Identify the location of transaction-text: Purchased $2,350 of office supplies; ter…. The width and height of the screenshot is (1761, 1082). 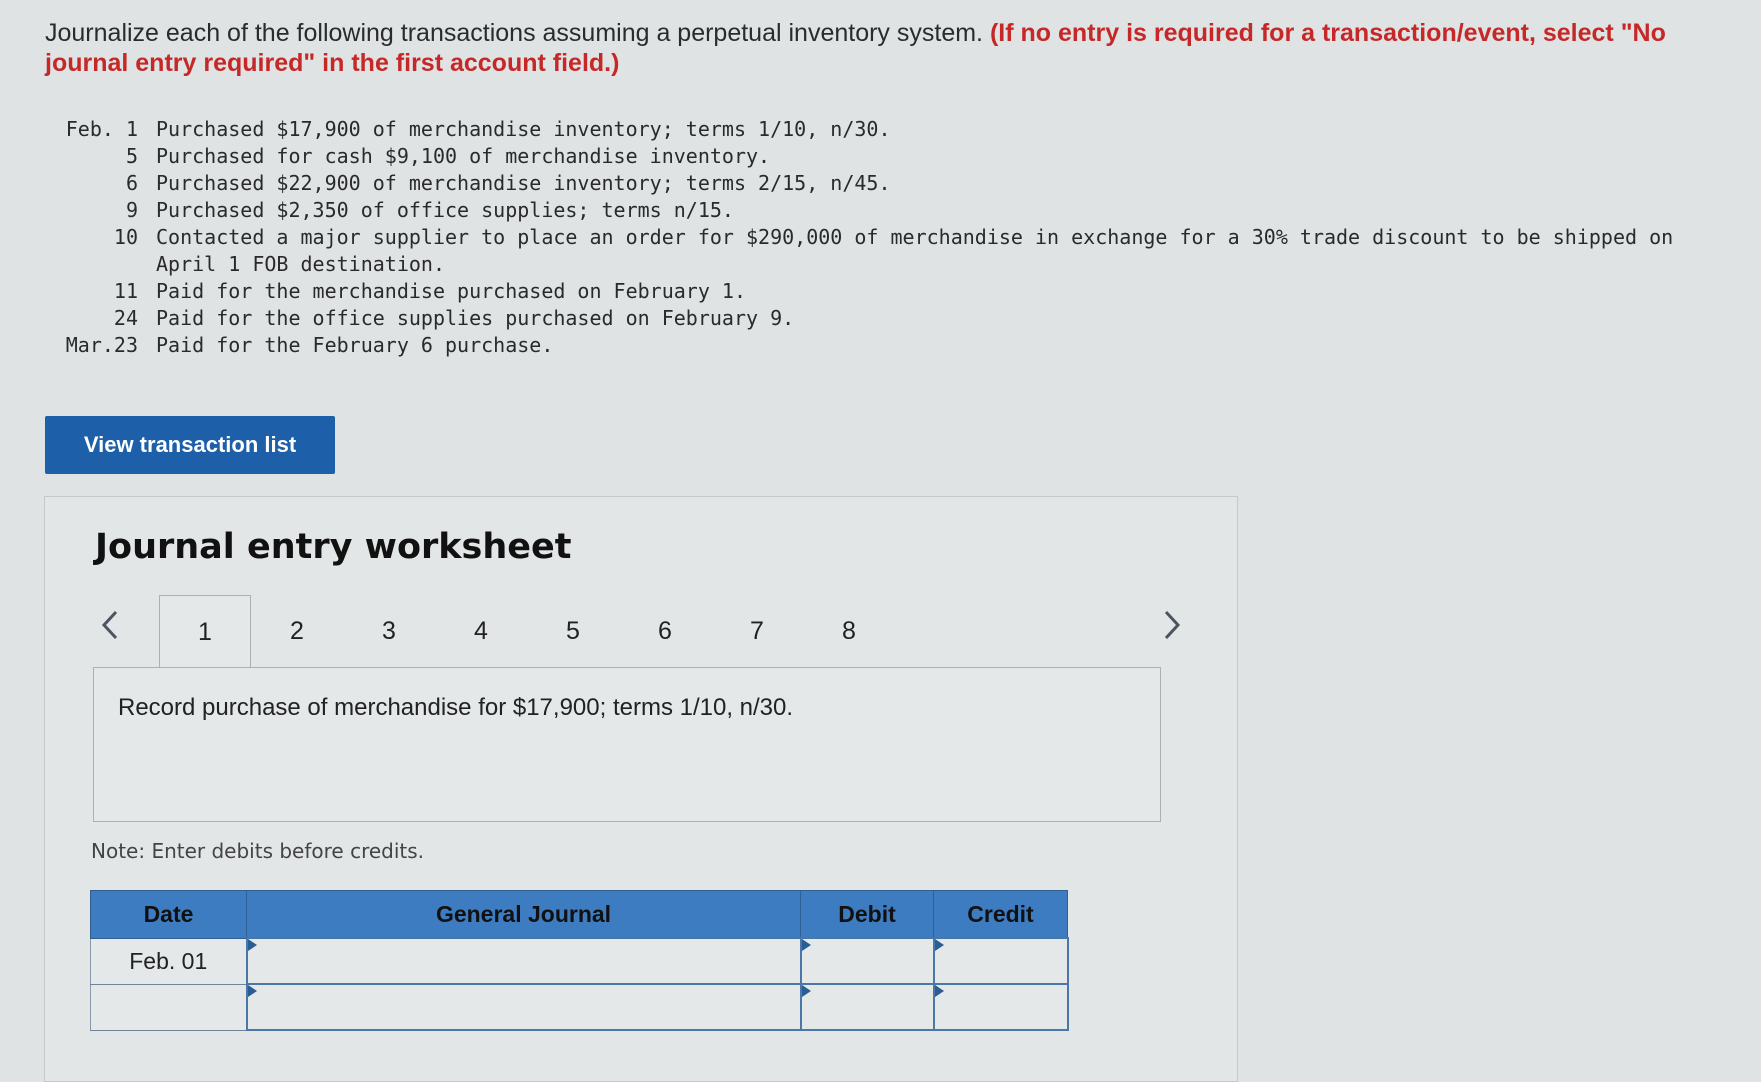
(445, 210).